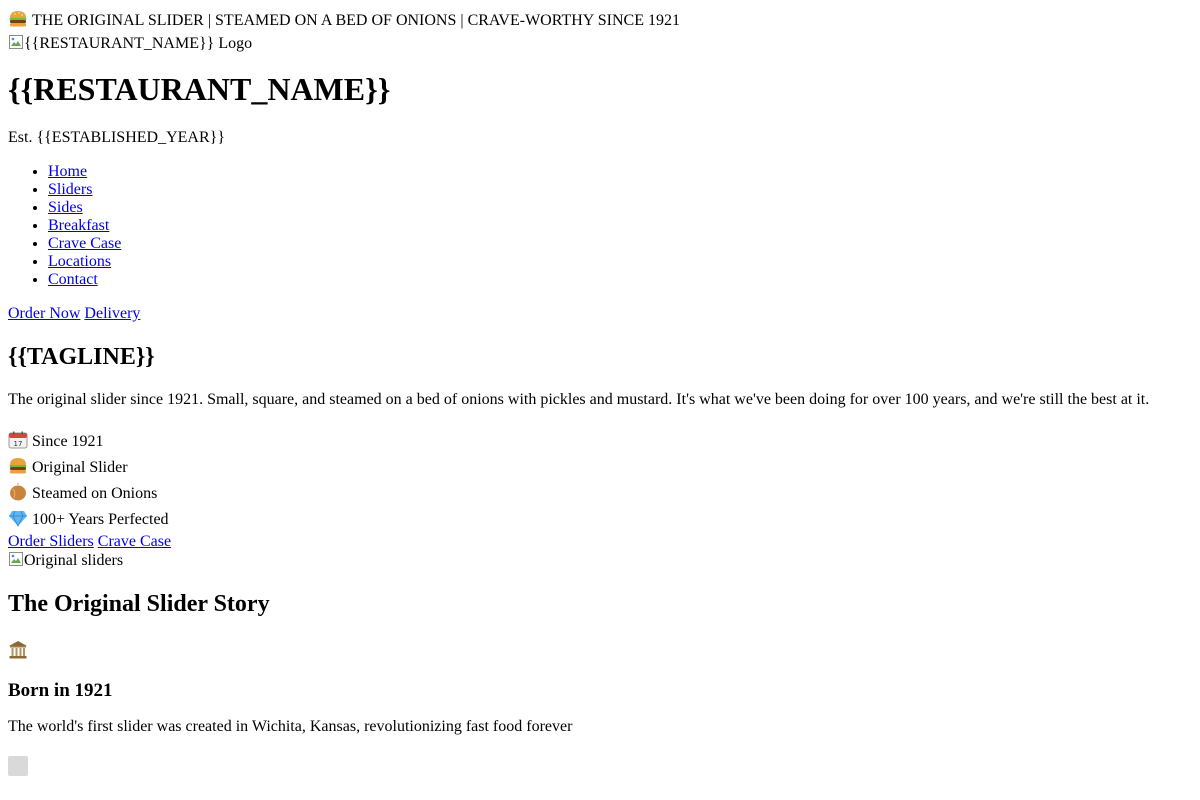 The height and width of the screenshot is (800, 1200). Describe the element at coordinates (79, 261) in the screenshot. I see `nav-link-locations: Locations` at that location.